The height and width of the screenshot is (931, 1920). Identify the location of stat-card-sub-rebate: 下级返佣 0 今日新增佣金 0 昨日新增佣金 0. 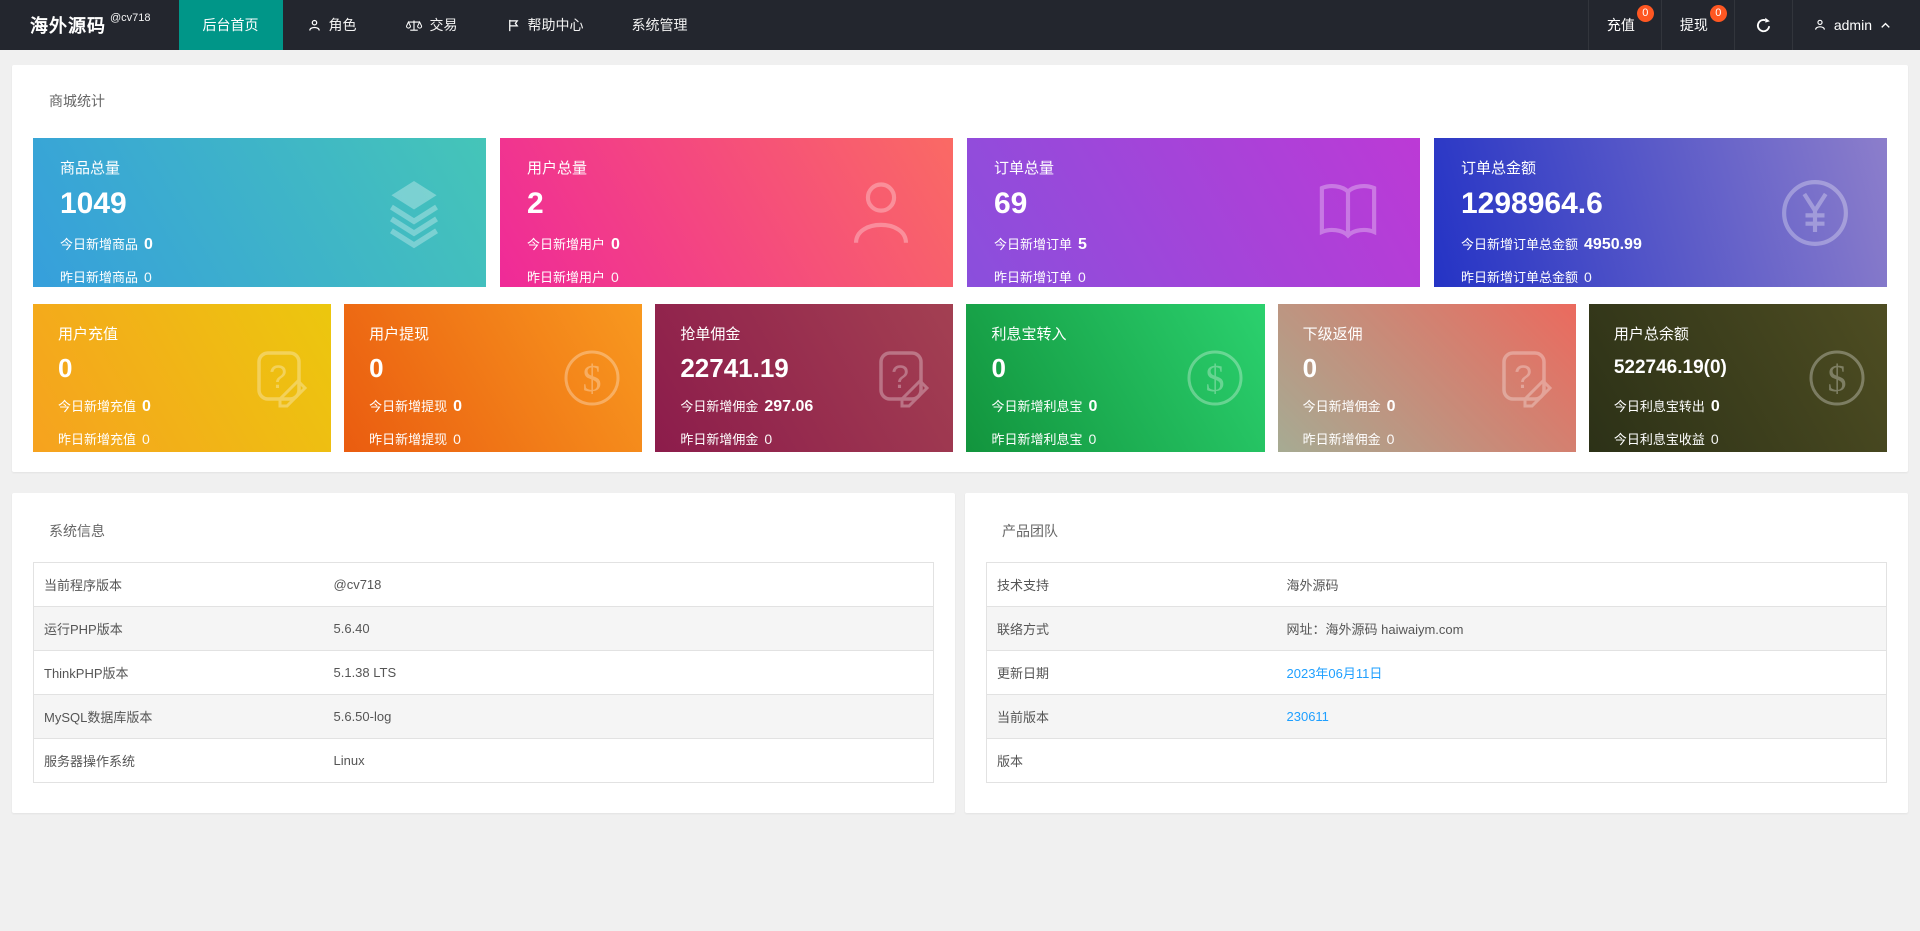
(1426, 378).